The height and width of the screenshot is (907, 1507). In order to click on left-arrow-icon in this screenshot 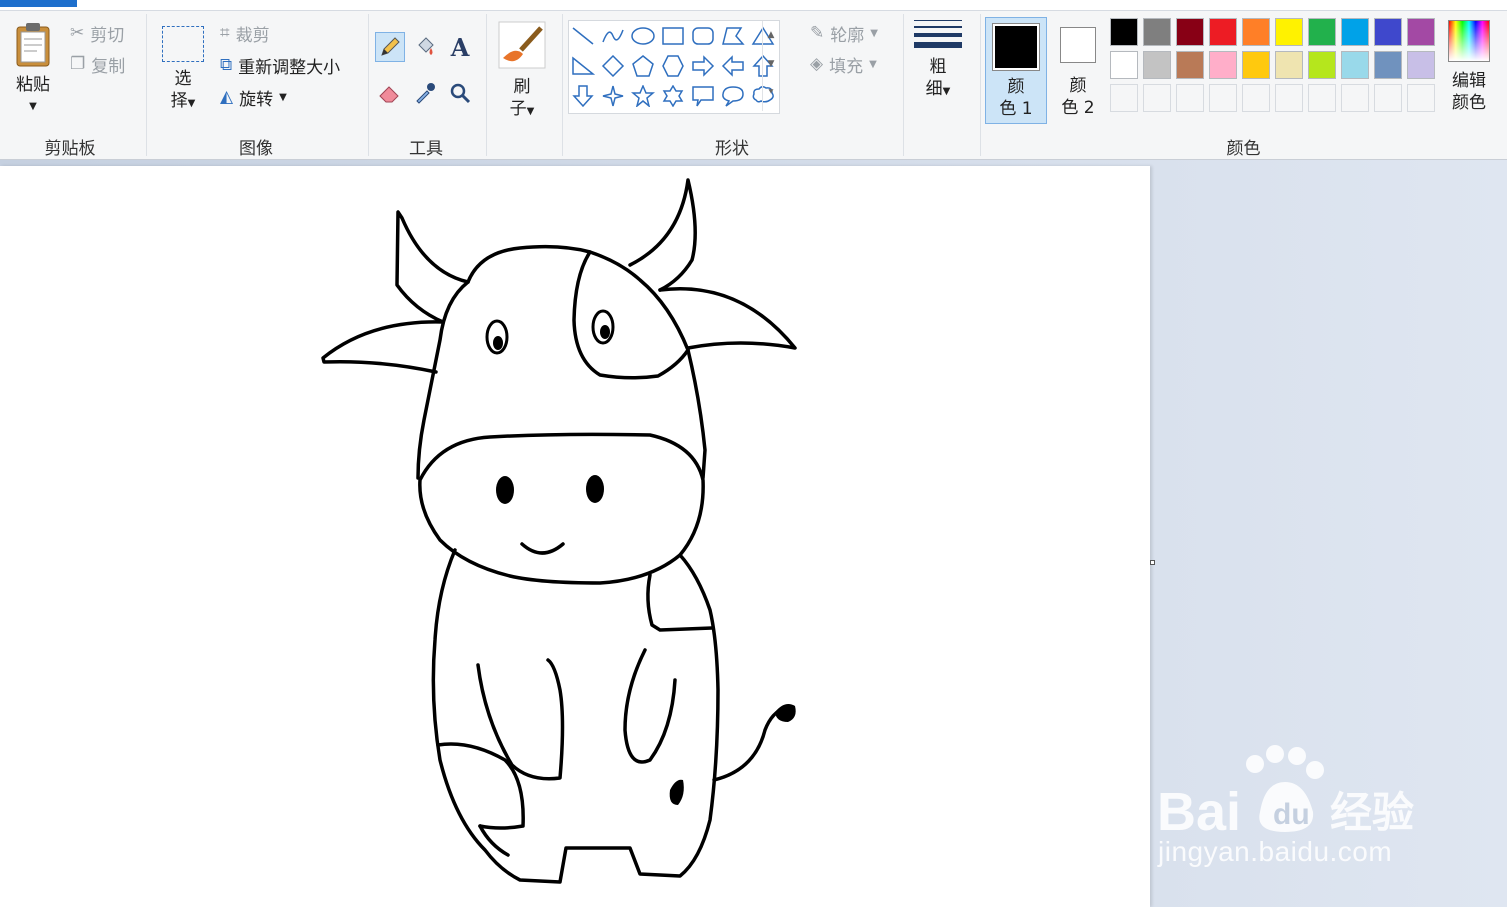, I will do `click(732, 66)`.